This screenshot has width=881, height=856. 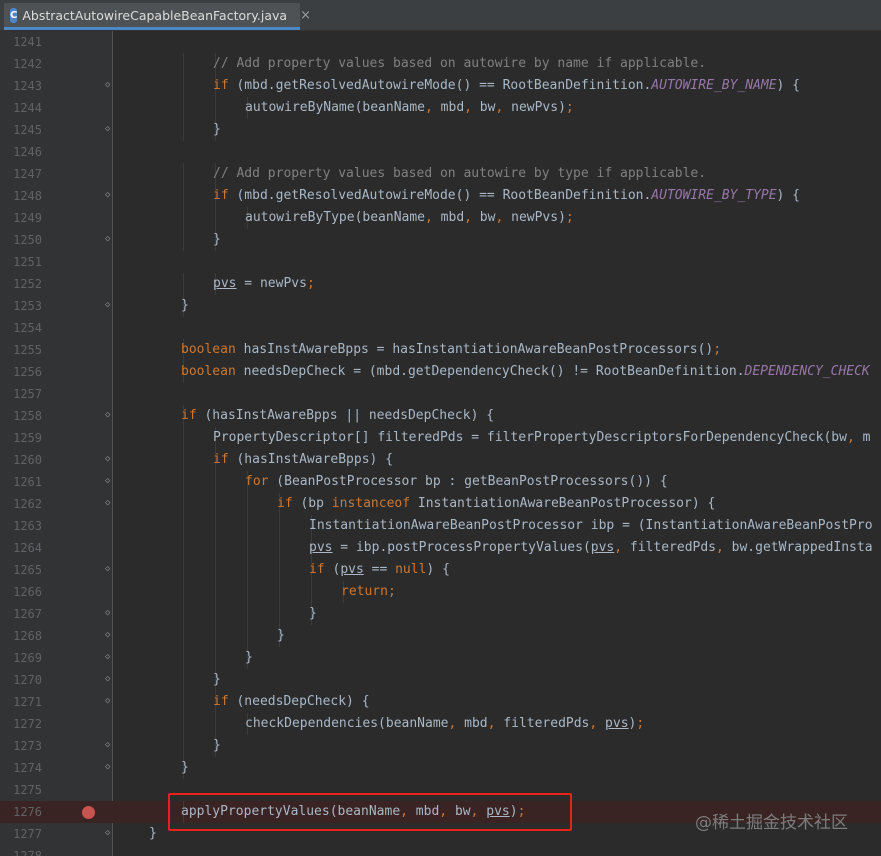 I want to click on code-line: 1273 ◇}, so click(x=440, y=746).